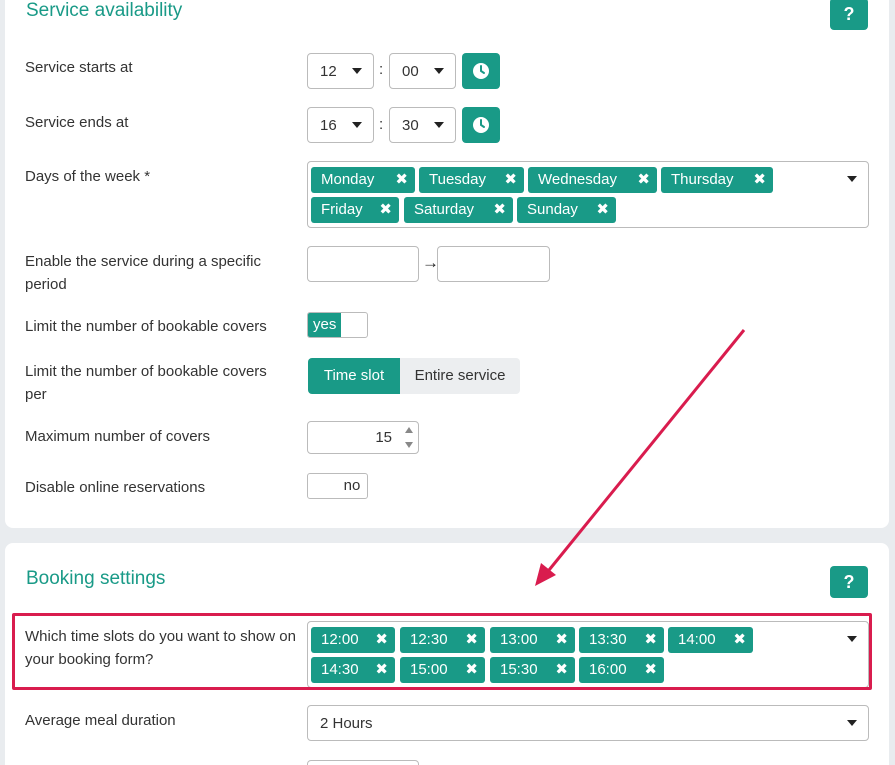  Describe the element at coordinates (100, 720) in the screenshot. I see `meal-duration-label: Average meal duration` at that location.